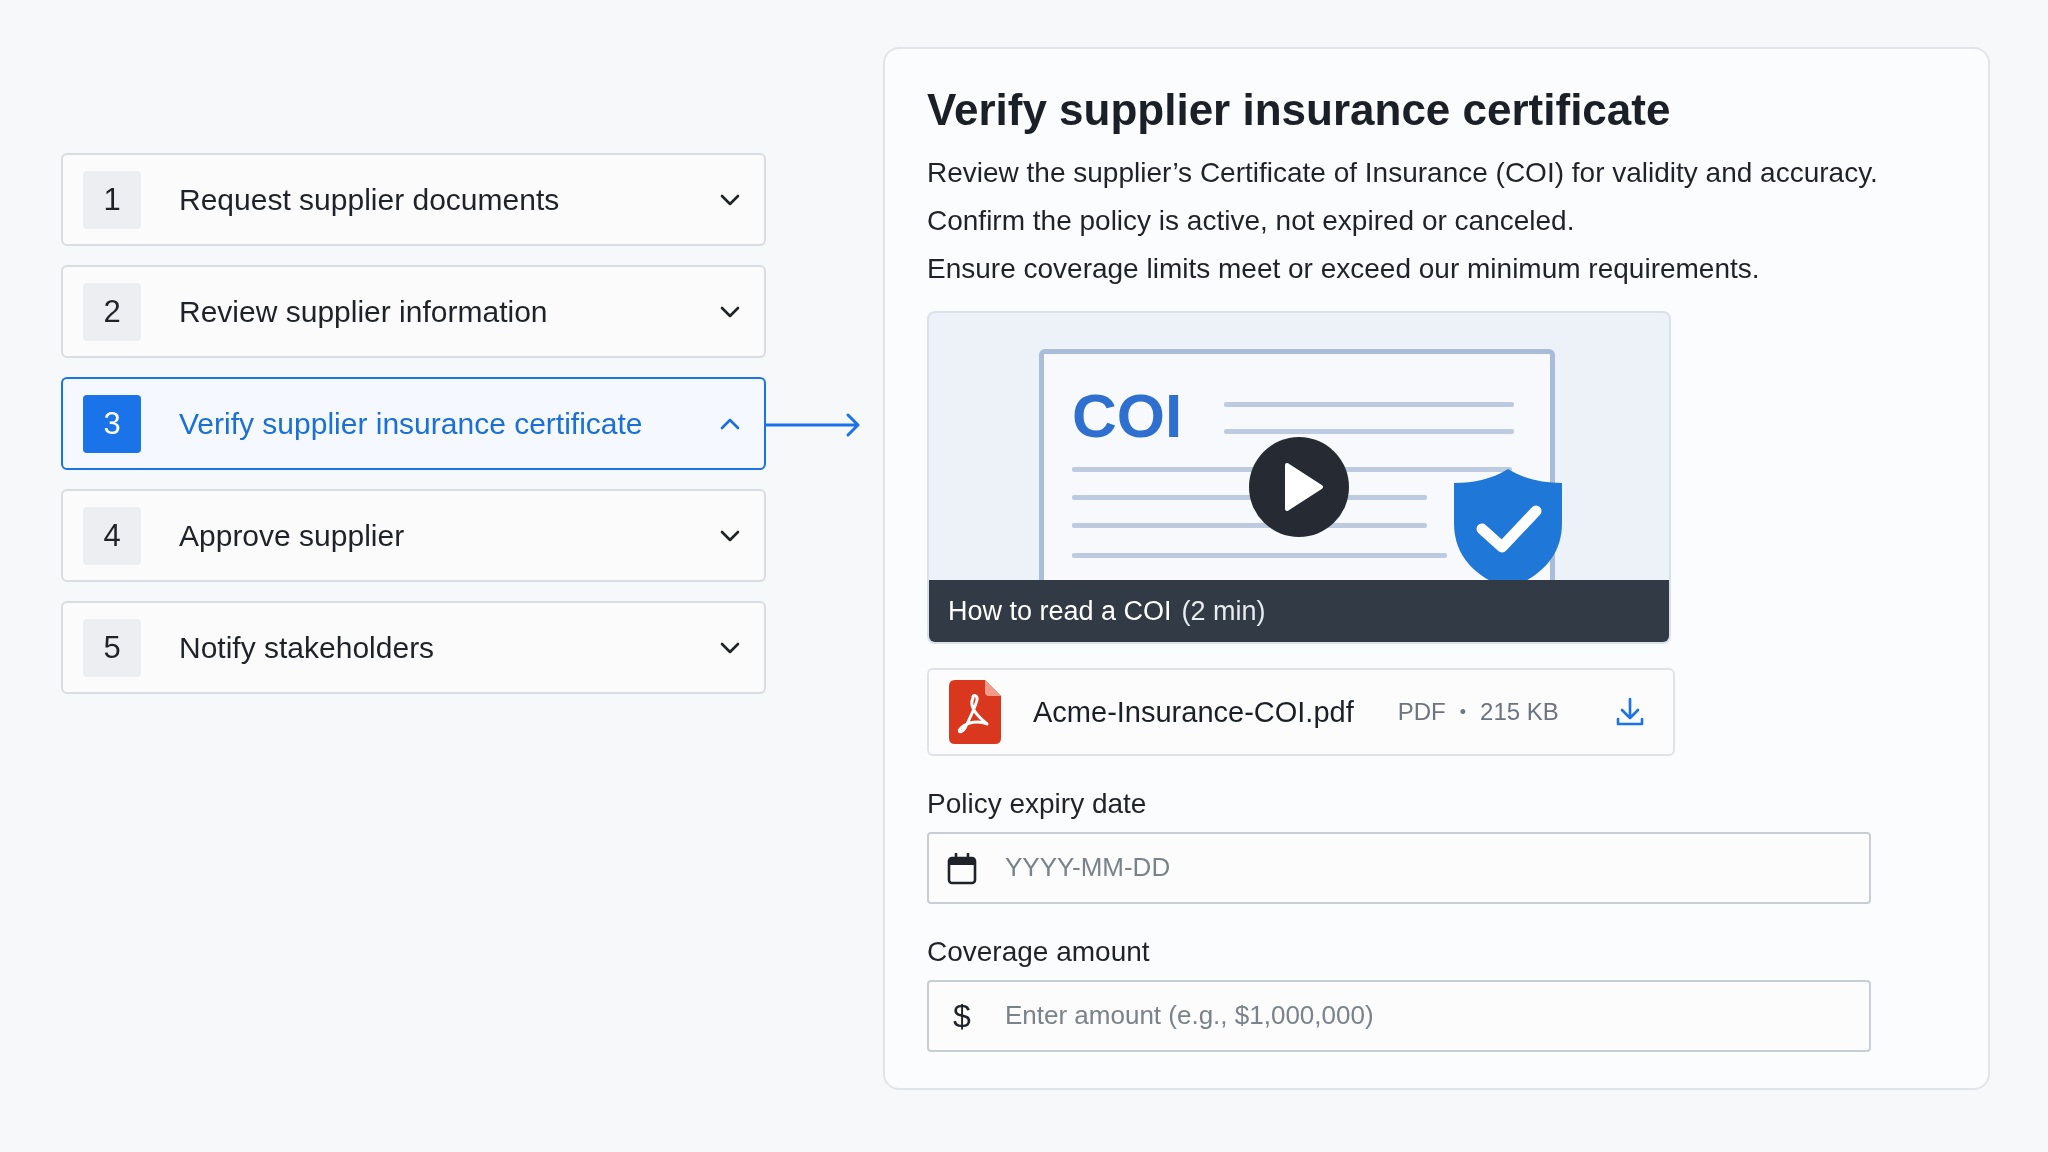 The image size is (2048, 1152). I want to click on step-item: 4 Approve supplier, so click(413, 535).